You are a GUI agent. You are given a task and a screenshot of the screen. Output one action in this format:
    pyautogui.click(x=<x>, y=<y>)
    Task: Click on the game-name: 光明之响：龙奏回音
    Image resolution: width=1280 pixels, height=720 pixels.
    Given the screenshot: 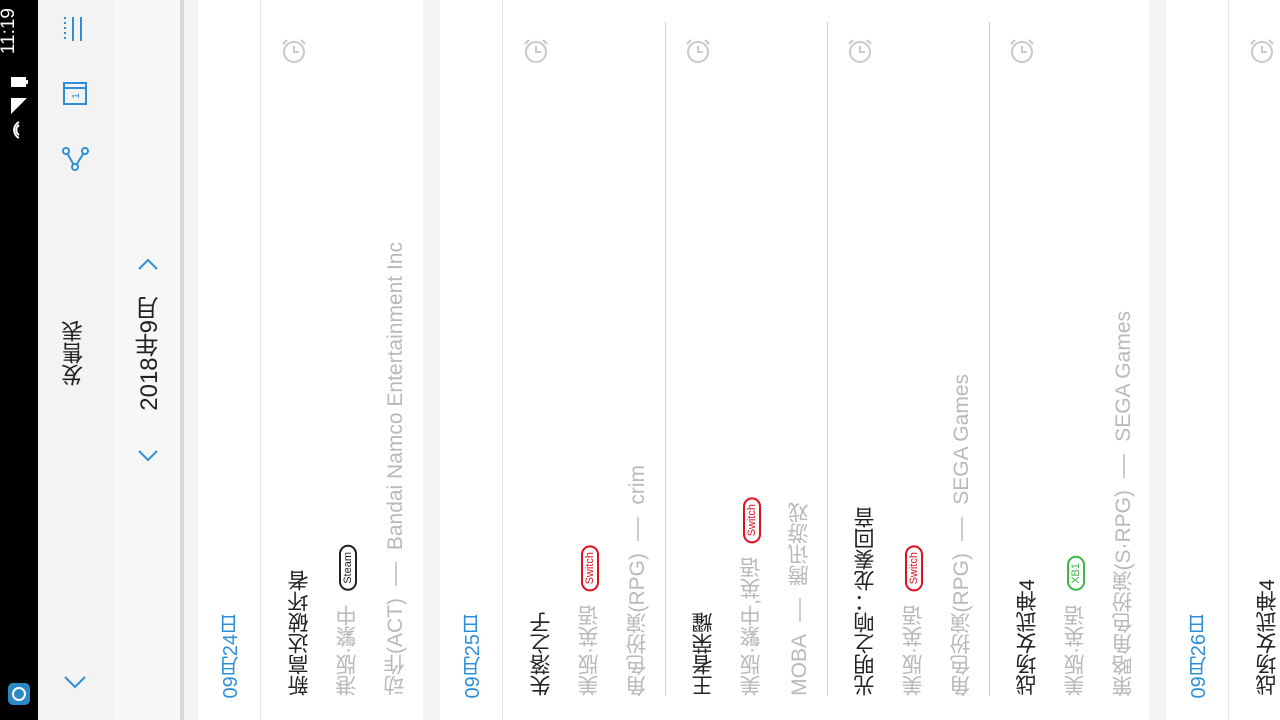 What is the action you would take?
    pyautogui.click(x=865, y=601)
    